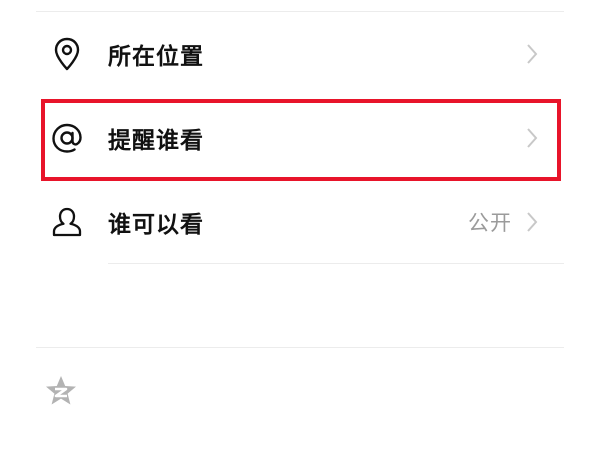 The height and width of the screenshot is (450, 600). Describe the element at coordinates (300, 11) in the screenshot. I see `top-divider` at that location.